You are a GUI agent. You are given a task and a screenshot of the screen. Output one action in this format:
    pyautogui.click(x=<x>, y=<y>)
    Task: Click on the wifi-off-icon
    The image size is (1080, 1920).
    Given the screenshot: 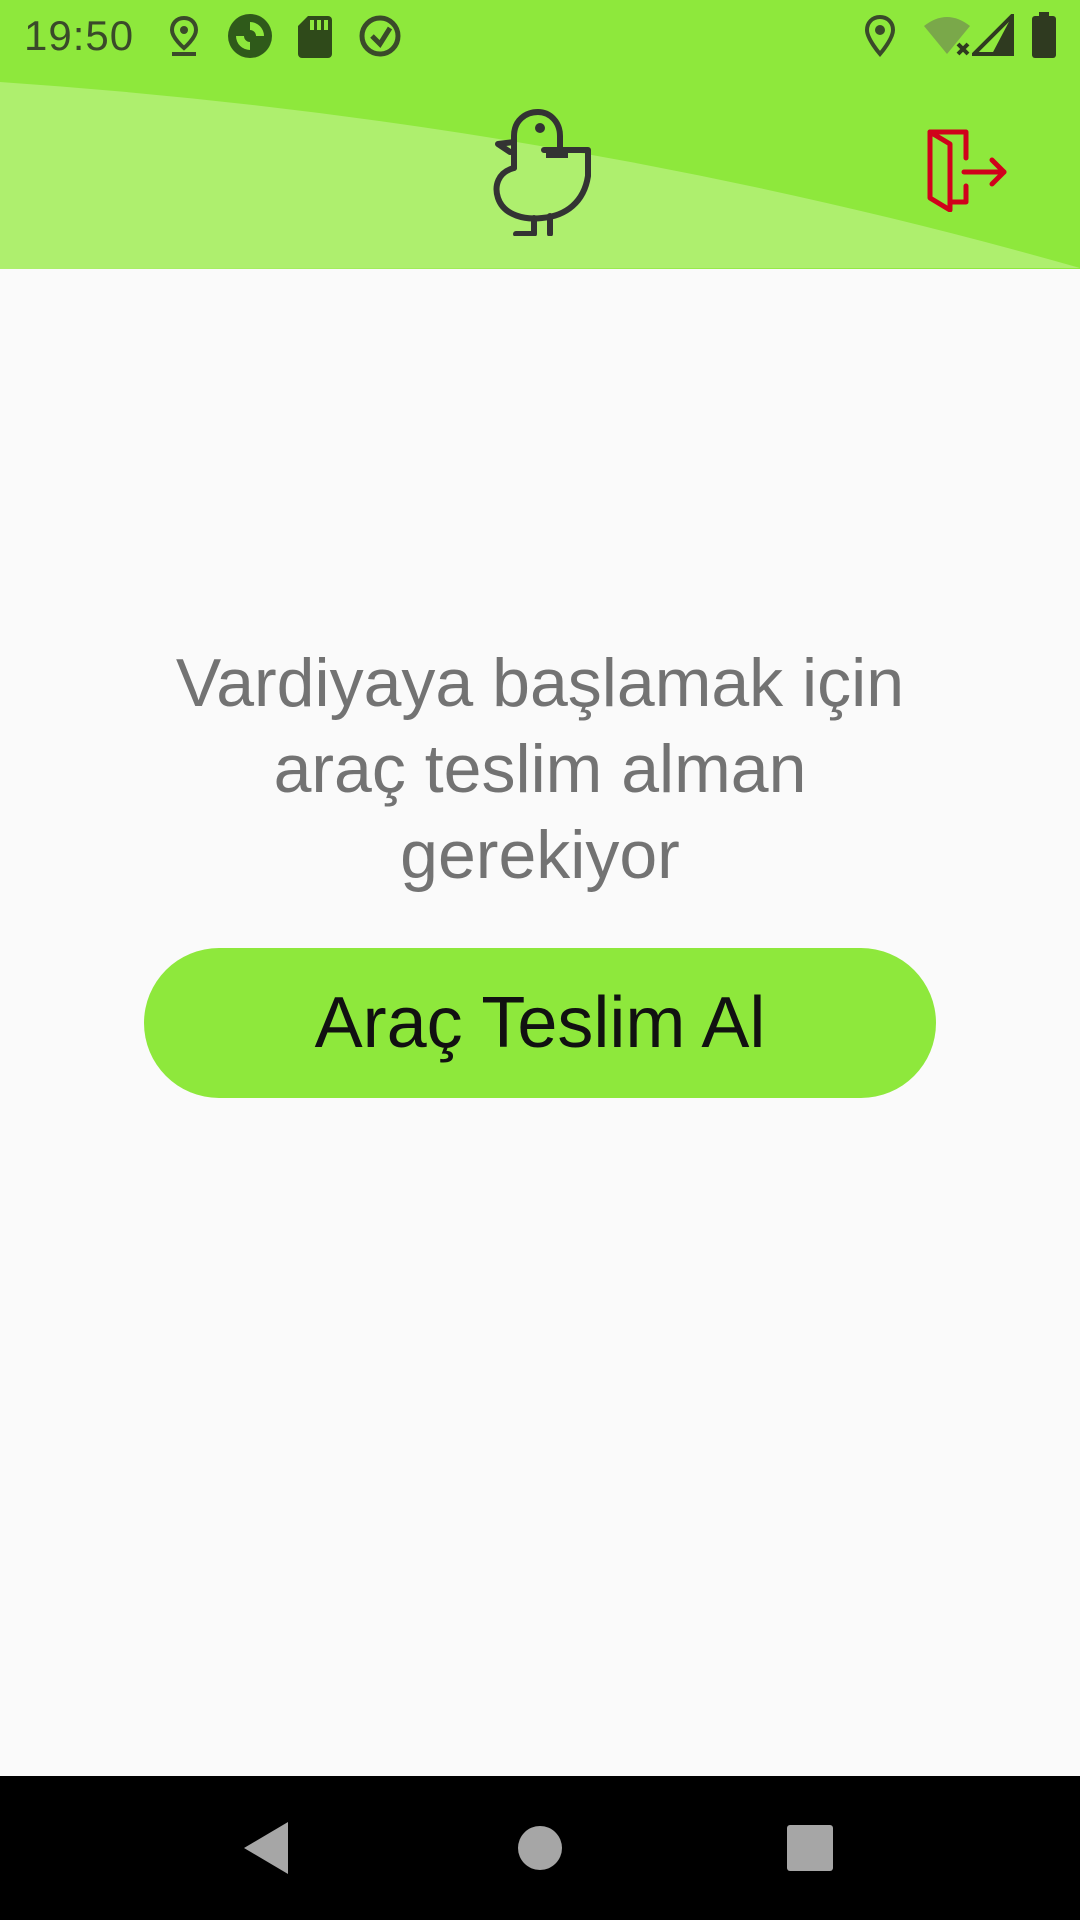 What is the action you would take?
    pyautogui.click(x=947, y=36)
    